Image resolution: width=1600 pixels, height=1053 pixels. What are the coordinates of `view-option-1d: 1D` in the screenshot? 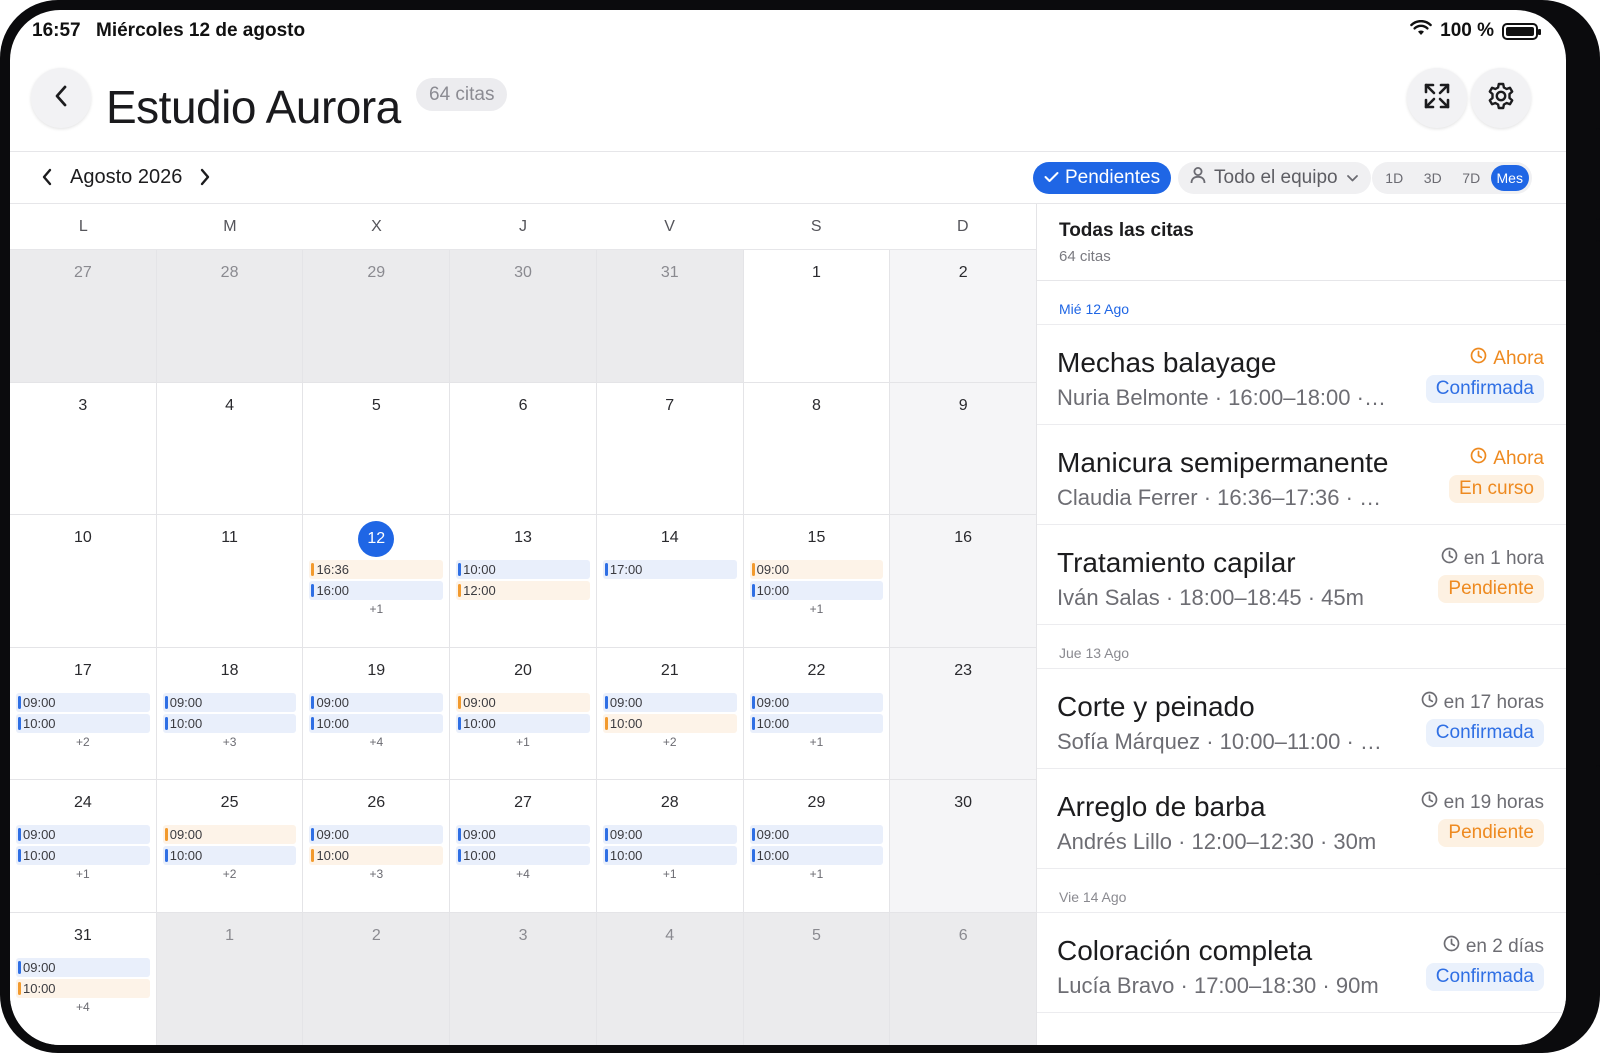 It's located at (1394, 178).